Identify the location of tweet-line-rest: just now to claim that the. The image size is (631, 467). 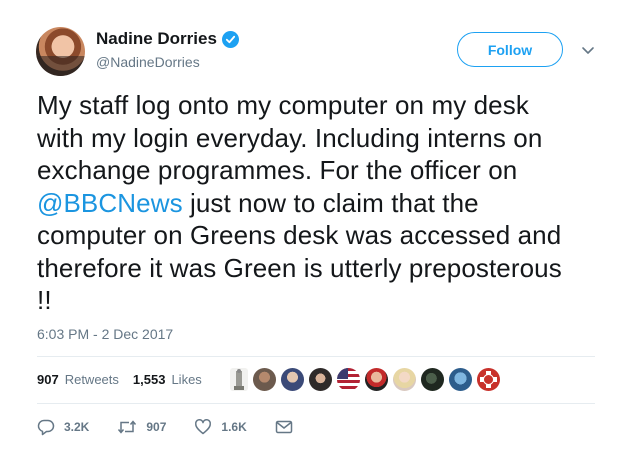
(330, 202).